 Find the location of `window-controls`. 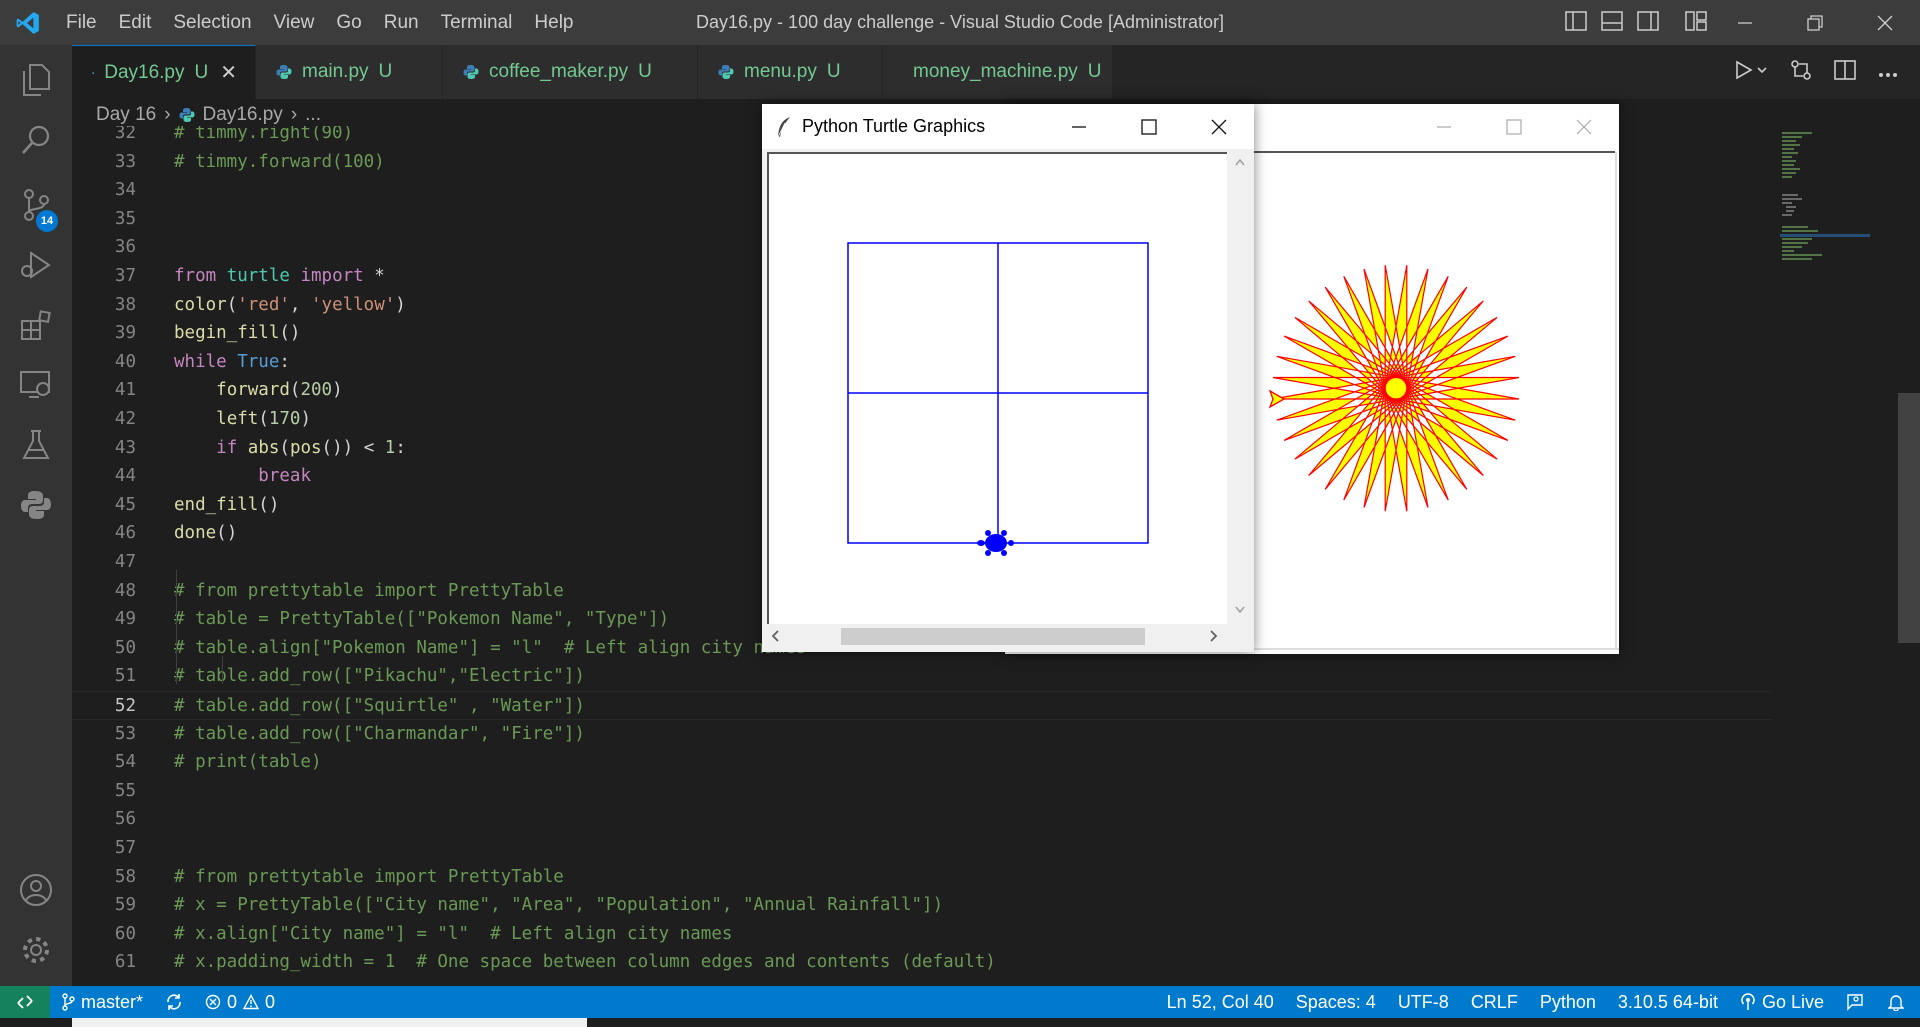

window-controls is located at coordinates (1815, 22).